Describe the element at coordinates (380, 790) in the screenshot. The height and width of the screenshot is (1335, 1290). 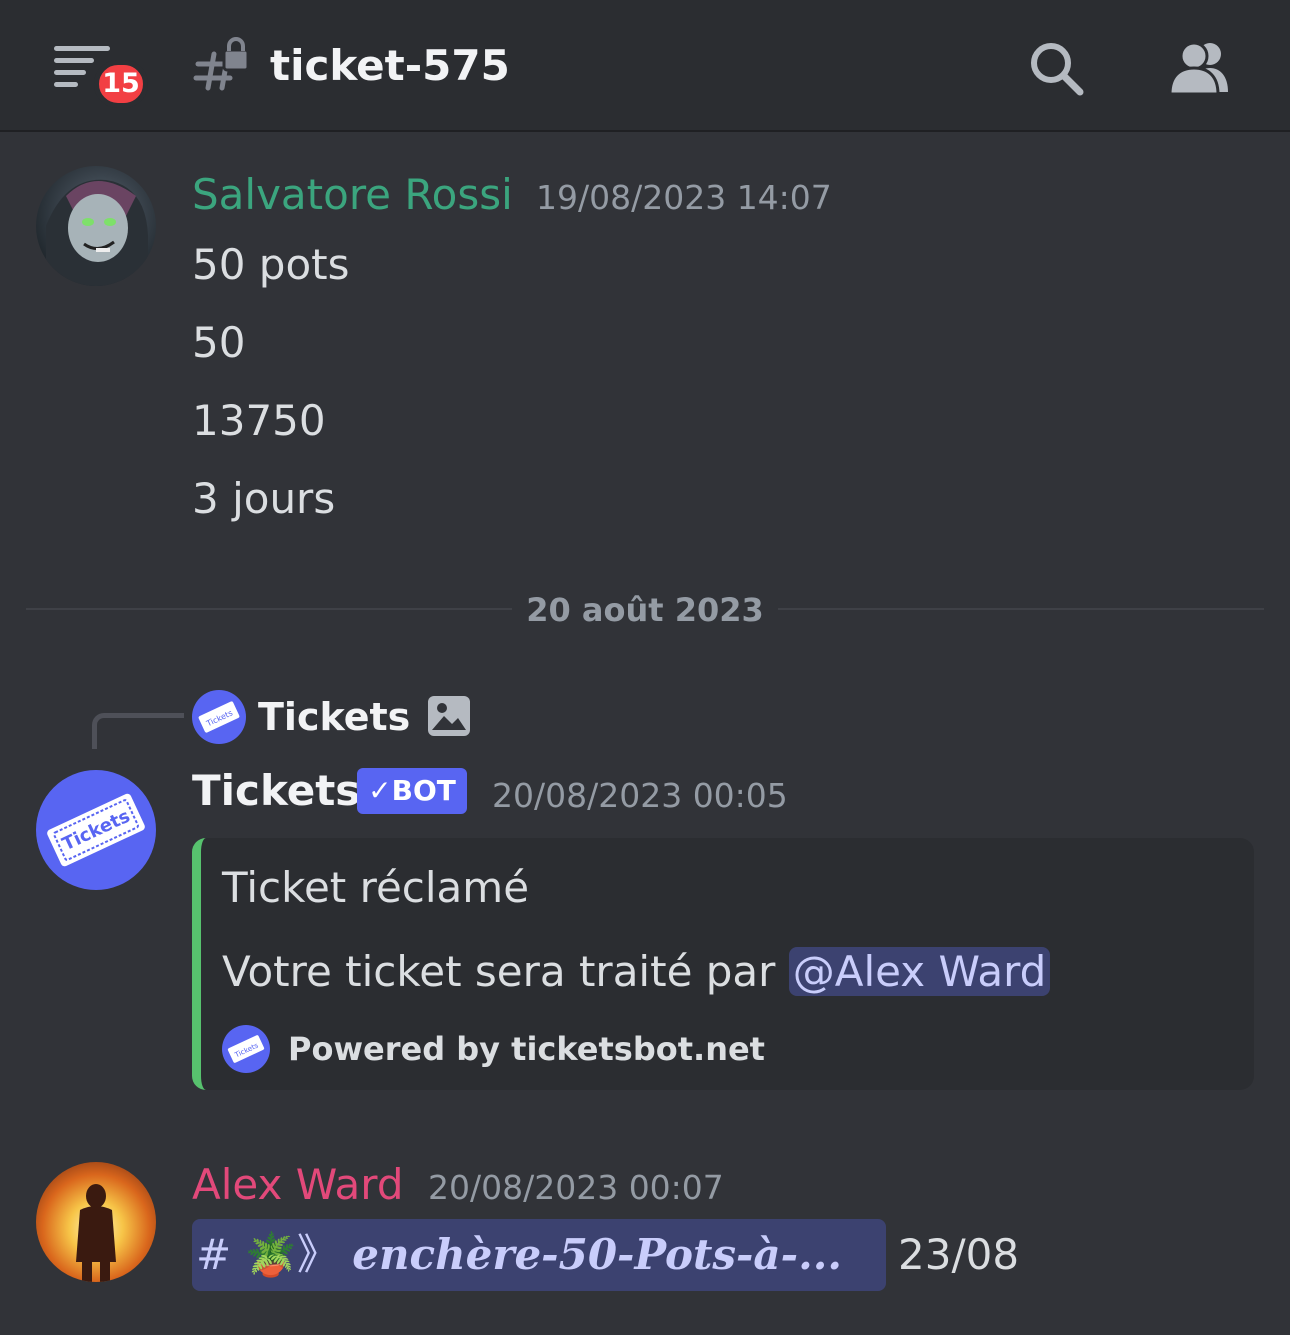
I see `verified-check-icon: ✓` at that location.